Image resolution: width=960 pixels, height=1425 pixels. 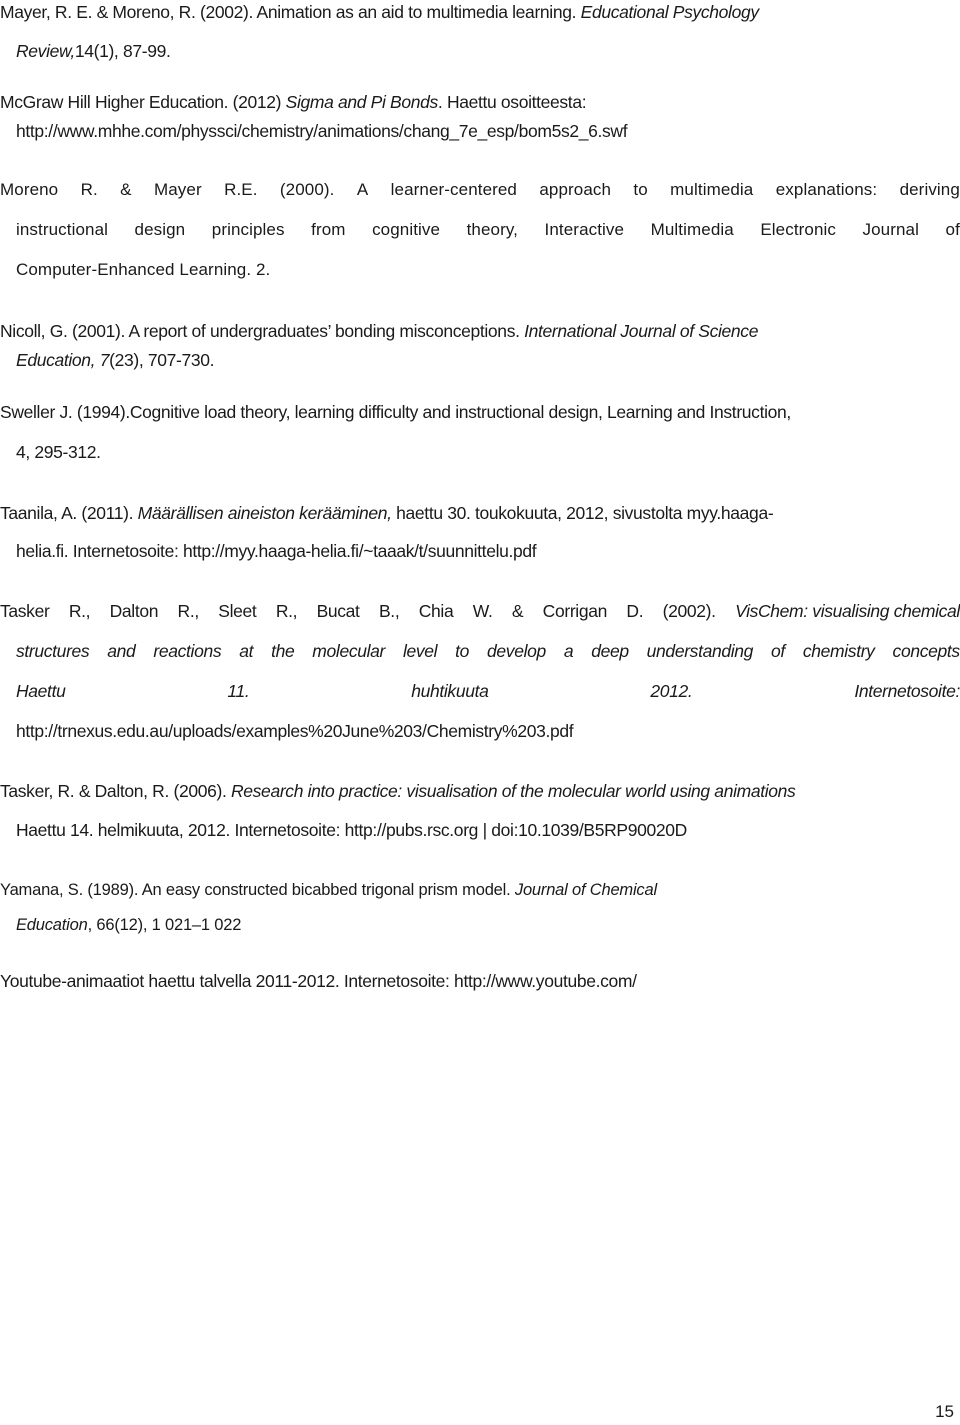 What do you see at coordinates (307, 189) in the screenshot?
I see `word: (2000).` at bounding box center [307, 189].